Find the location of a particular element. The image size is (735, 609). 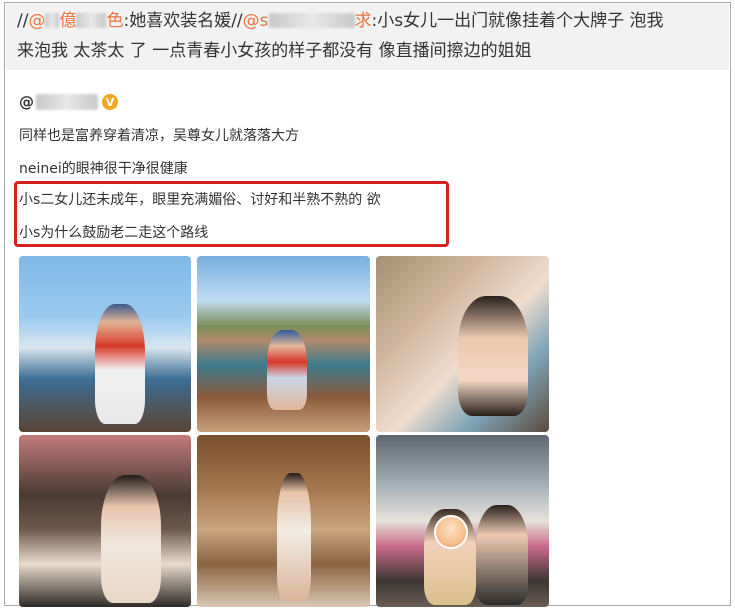

verified-icon: V is located at coordinates (110, 102).